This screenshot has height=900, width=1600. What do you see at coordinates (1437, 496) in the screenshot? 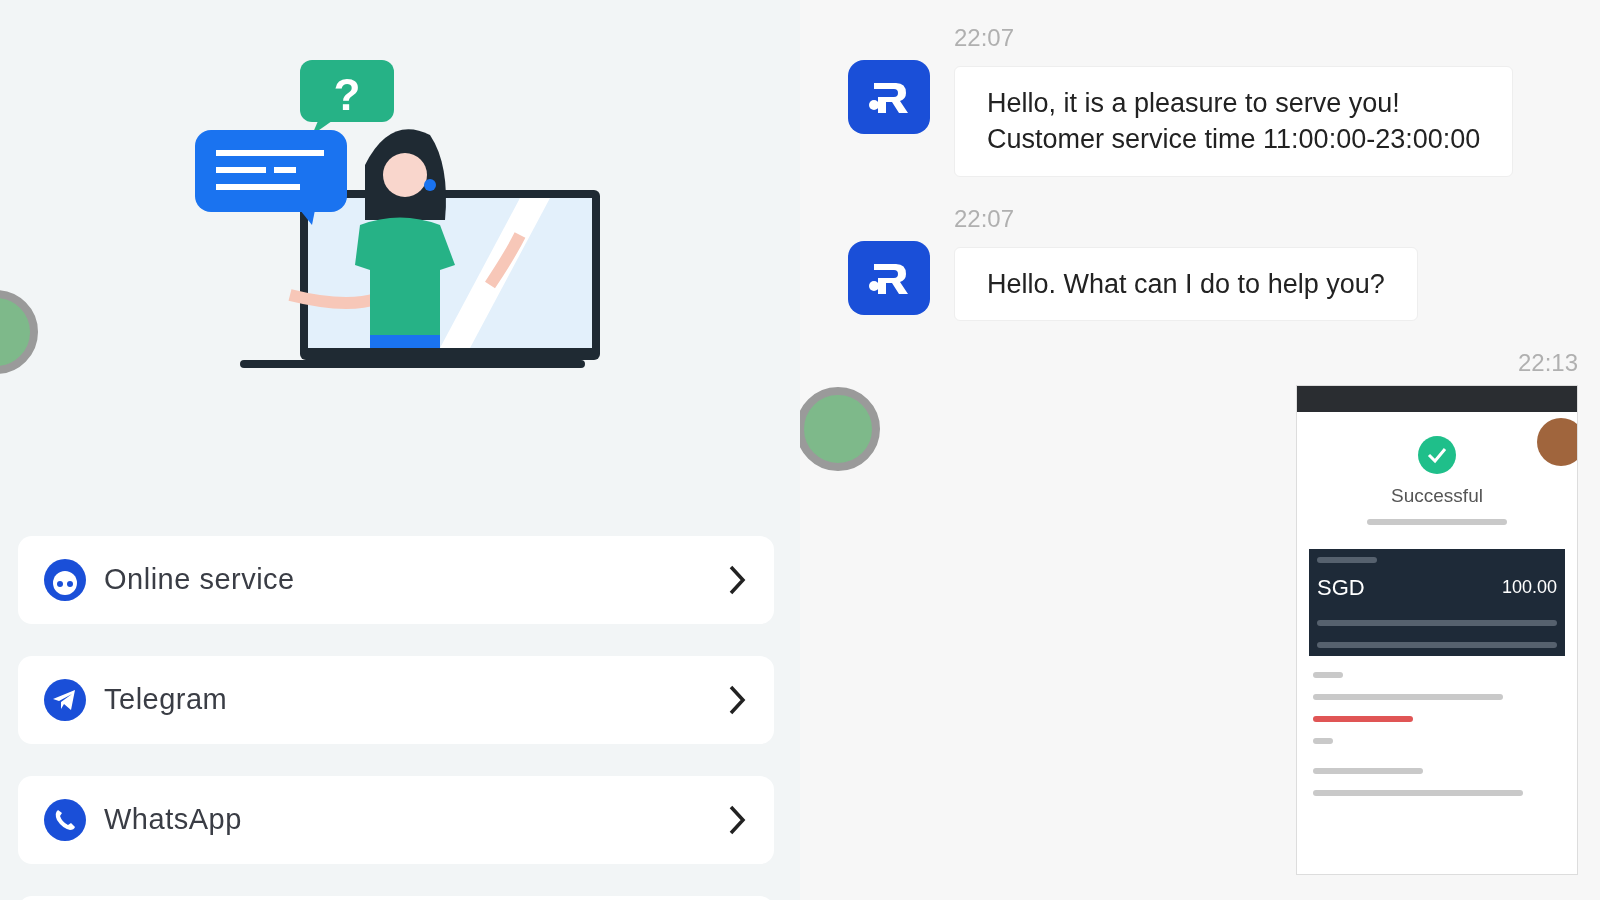
I see `status-title: Successful` at bounding box center [1437, 496].